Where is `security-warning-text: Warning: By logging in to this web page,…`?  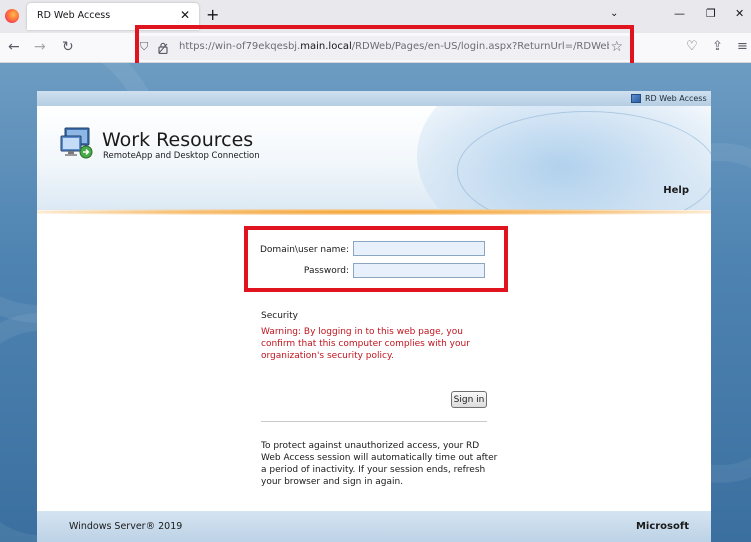
security-warning-text: Warning: By logging in to this web page,… is located at coordinates (365, 344).